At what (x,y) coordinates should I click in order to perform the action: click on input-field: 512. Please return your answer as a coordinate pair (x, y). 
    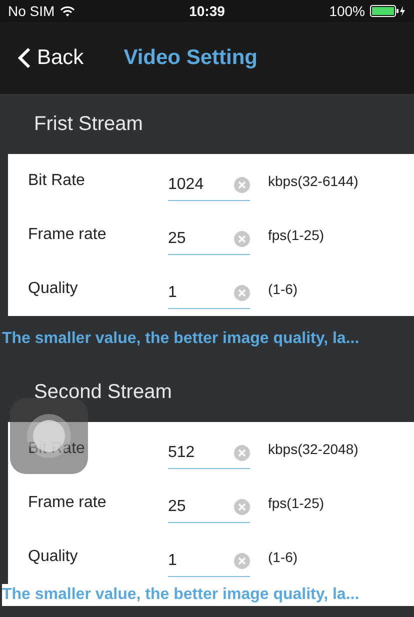
    Looking at the image, I should click on (209, 453).